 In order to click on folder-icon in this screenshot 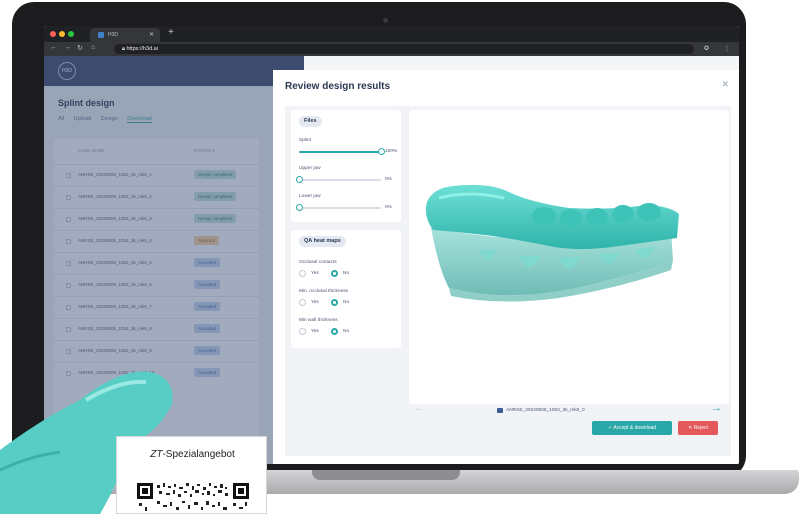, I will do `click(500, 410)`.